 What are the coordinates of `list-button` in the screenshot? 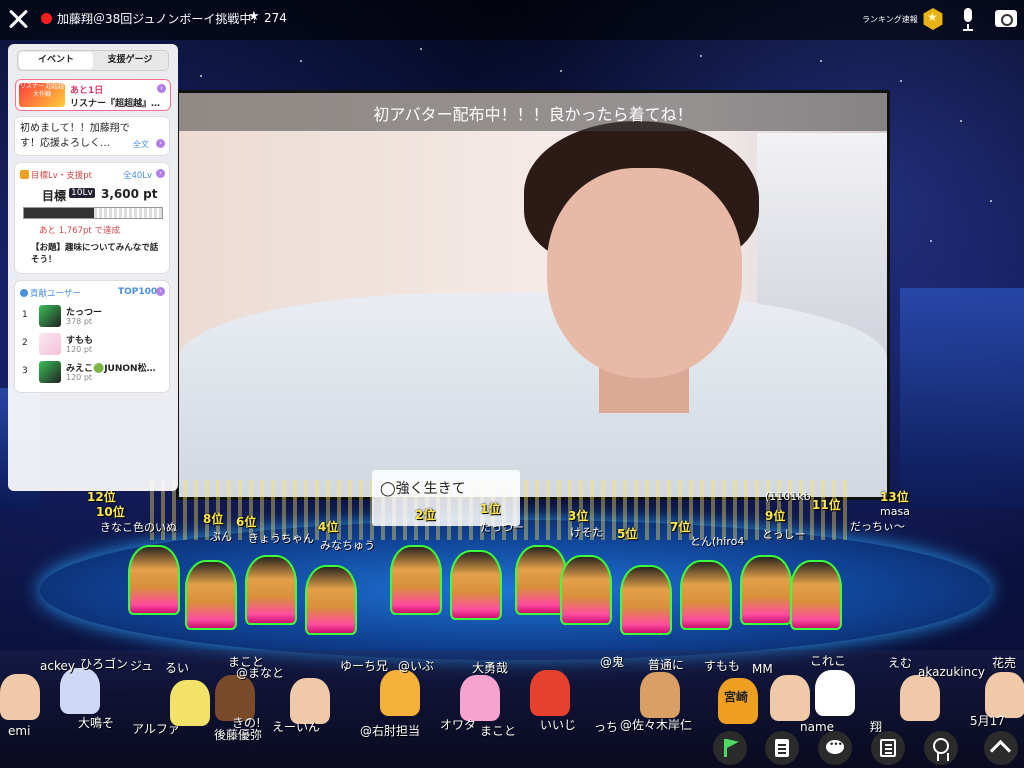 It's located at (888, 748).